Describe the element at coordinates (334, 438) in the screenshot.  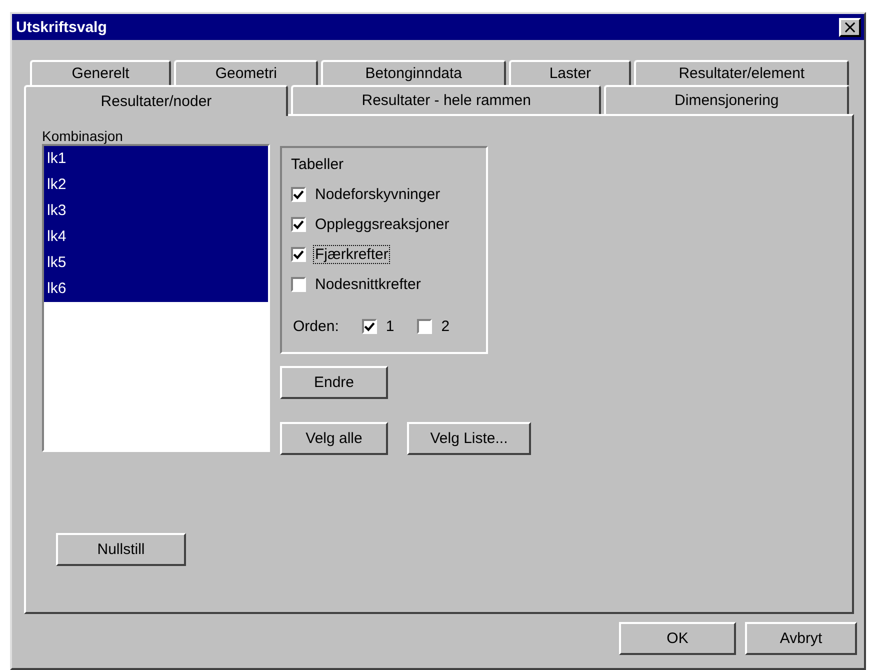
I see `select-all-button: Velg alle` at that location.